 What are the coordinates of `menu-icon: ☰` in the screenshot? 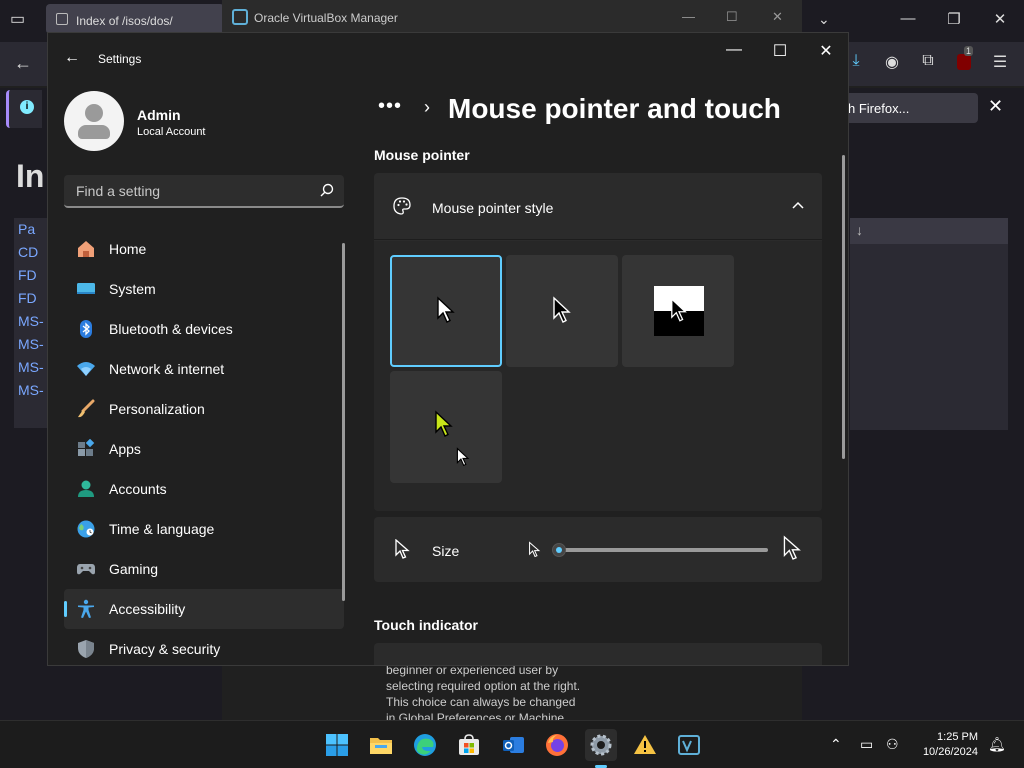 It's located at (1000, 62).